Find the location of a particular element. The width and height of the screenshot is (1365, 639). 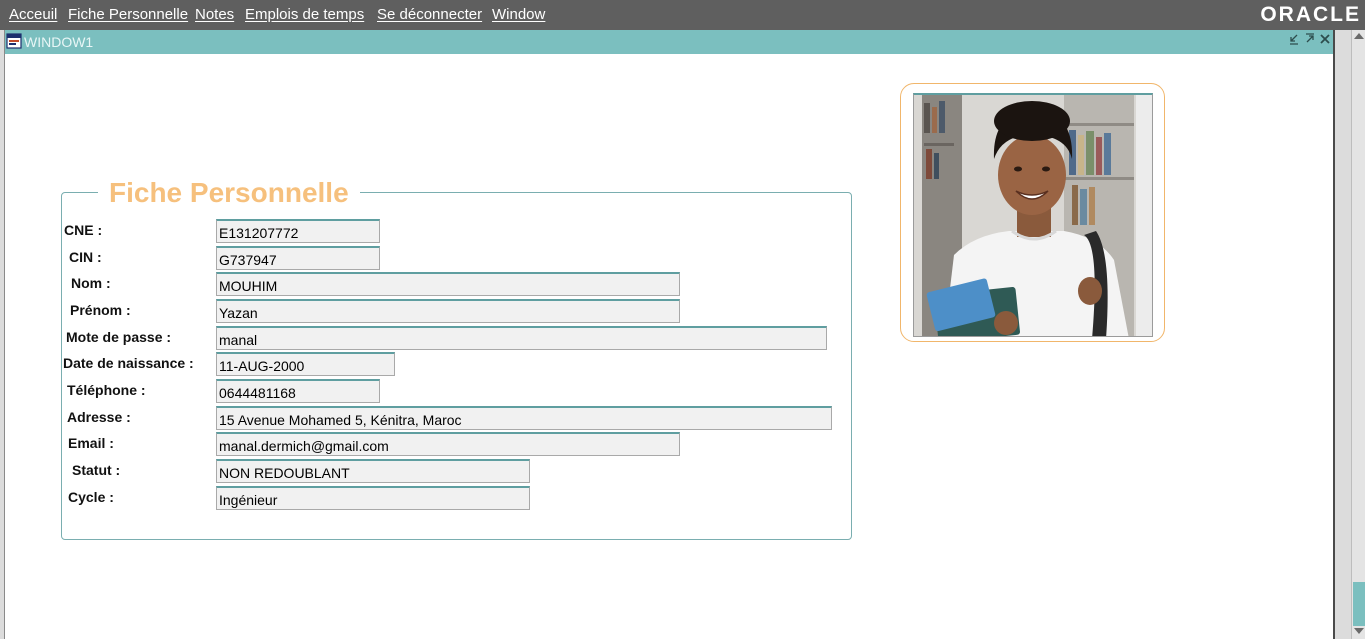

photo-frame is located at coordinates (1032, 212).